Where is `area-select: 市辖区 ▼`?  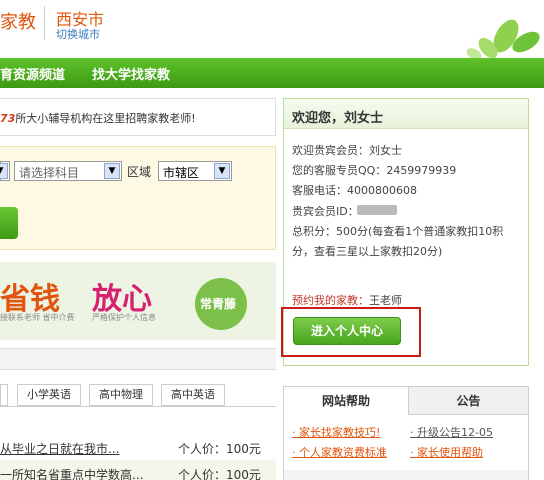 area-select: 市辖区 ▼ is located at coordinates (195, 171).